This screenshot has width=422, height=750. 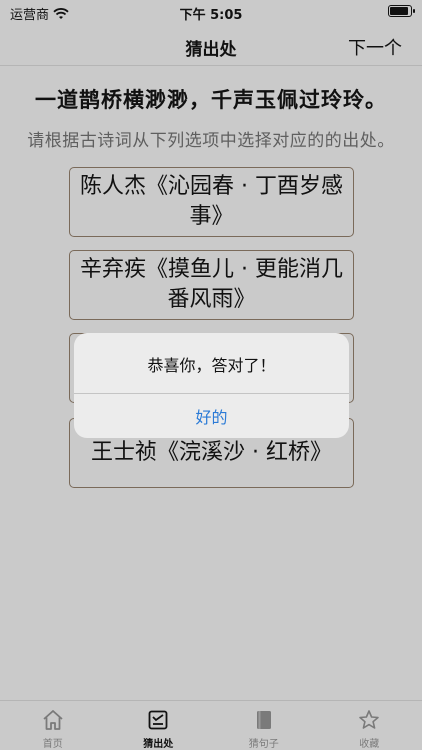 What do you see at coordinates (52, 744) in the screenshot?
I see `tab-label: 首页` at bounding box center [52, 744].